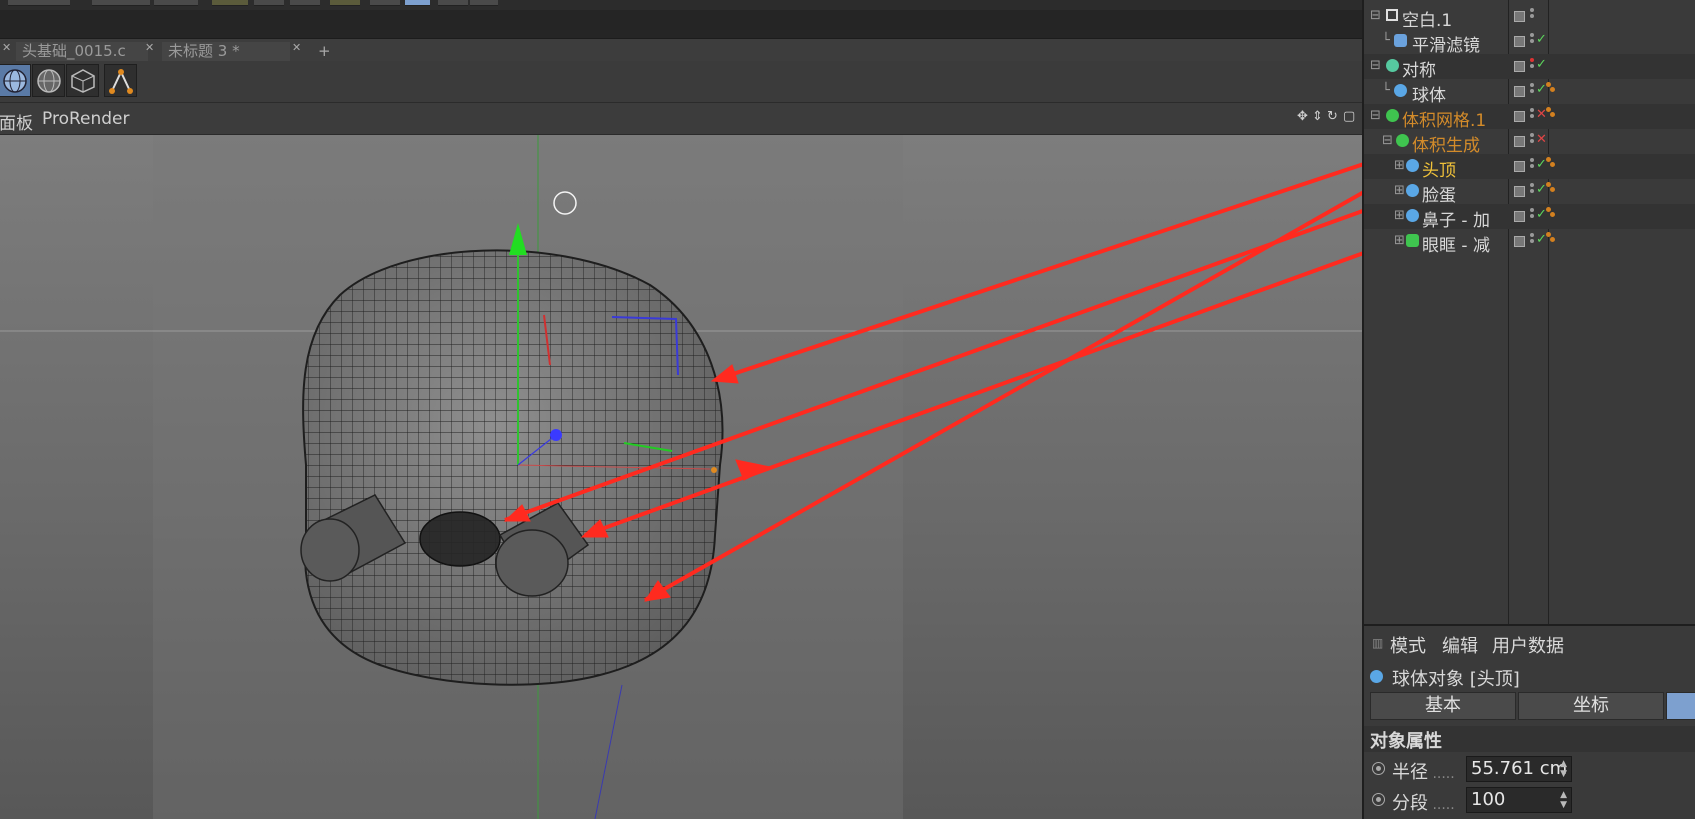 The width and height of the screenshot is (1695, 819). What do you see at coordinates (1429, 96) in the screenshot?
I see `object-name: 球体` at bounding box center [1429, 96].